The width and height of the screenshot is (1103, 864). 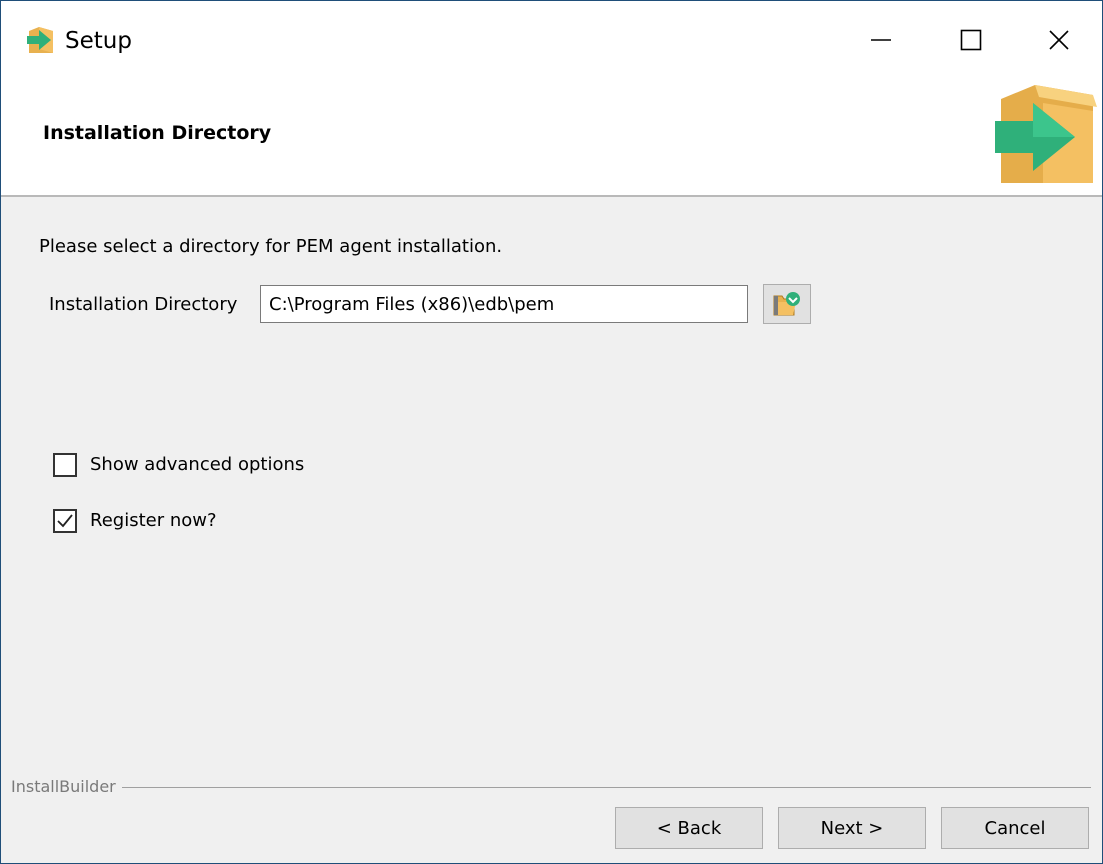 What do you see at coordinates (143, 304) in the screenshot?
I see `installation-directory-label: Installation Directory` at bounding box center [143, 304].